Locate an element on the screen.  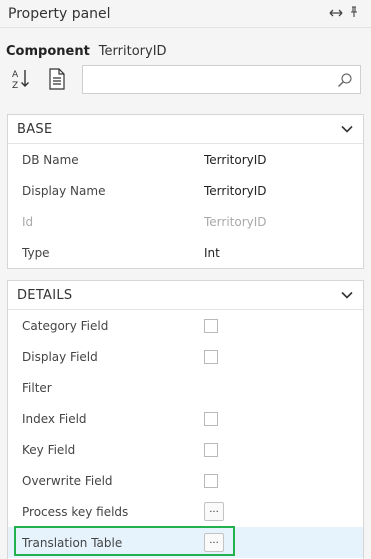
property-row-overwrite-field: Overwrite Field is located at coordinates (185, 480).